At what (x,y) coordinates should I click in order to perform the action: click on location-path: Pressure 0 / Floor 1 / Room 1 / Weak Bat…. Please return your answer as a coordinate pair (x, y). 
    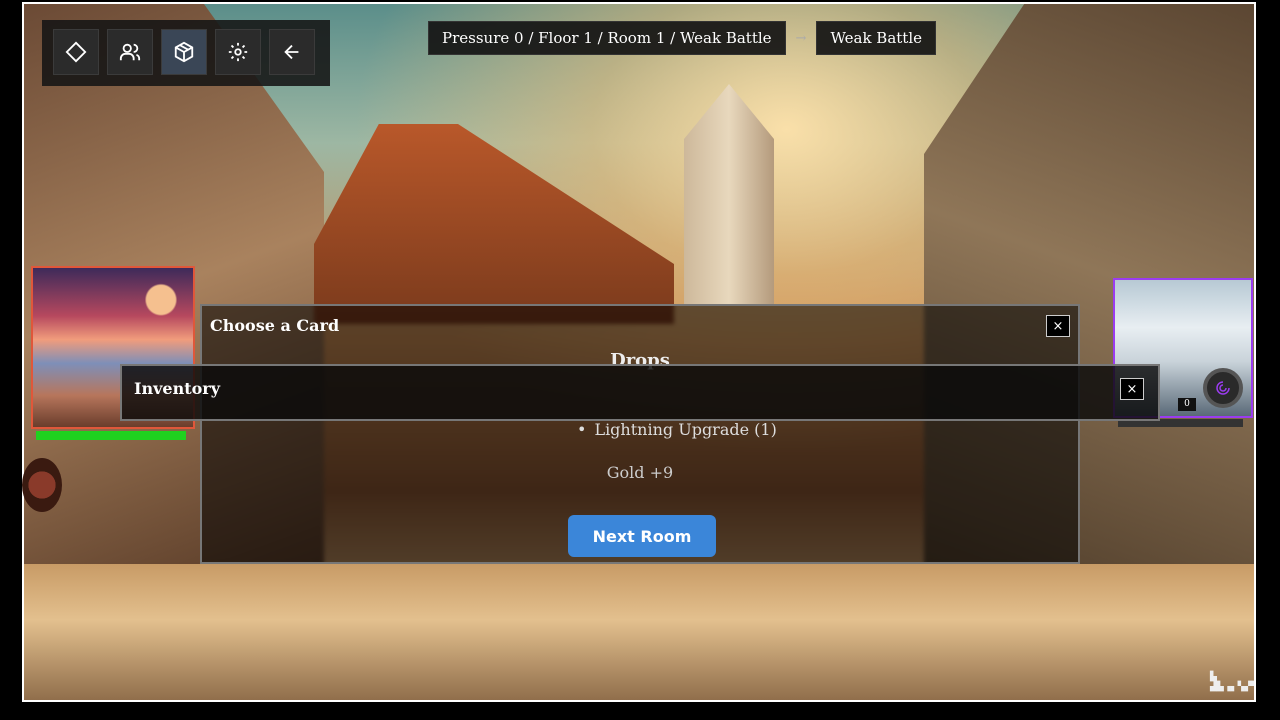
    Looking at the image, I should click on (607, 38).